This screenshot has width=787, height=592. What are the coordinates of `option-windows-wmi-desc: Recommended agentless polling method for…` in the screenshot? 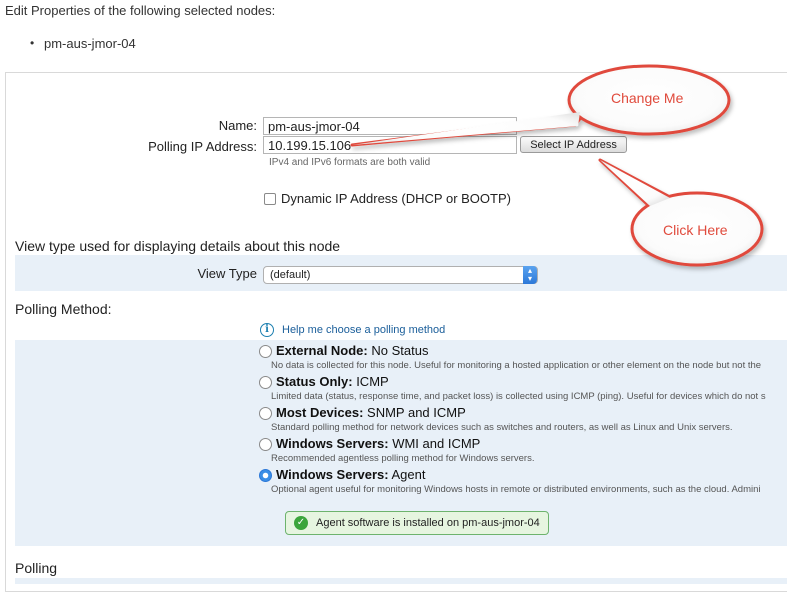 It's located at (403, 458).